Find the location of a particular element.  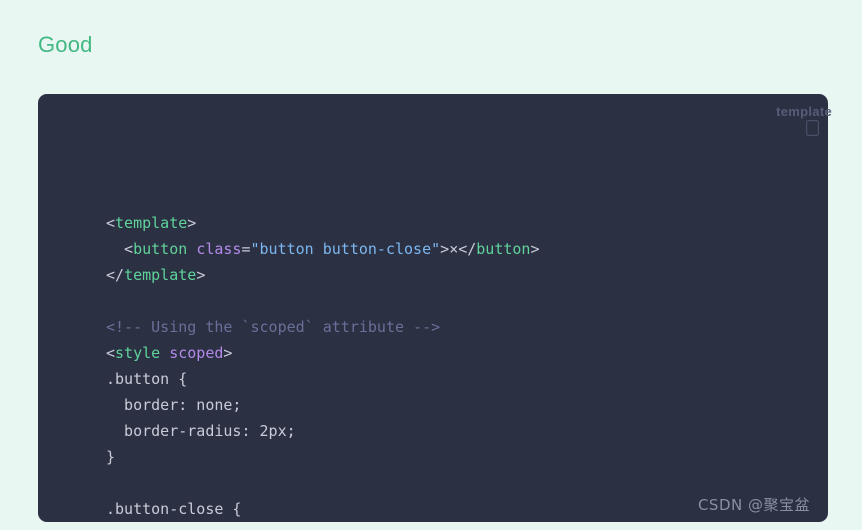

code-token-plain: border: none; is located at coordinates (174, 405).